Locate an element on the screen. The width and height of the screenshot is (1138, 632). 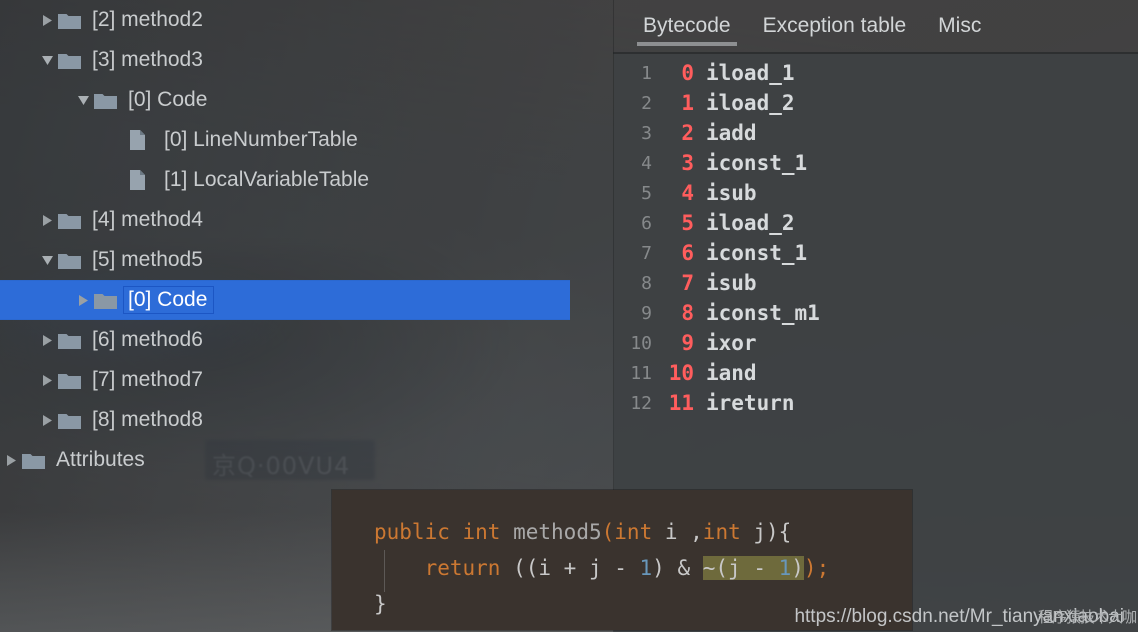
tree-row: [2] method2 is located at coordinates (306, 20).